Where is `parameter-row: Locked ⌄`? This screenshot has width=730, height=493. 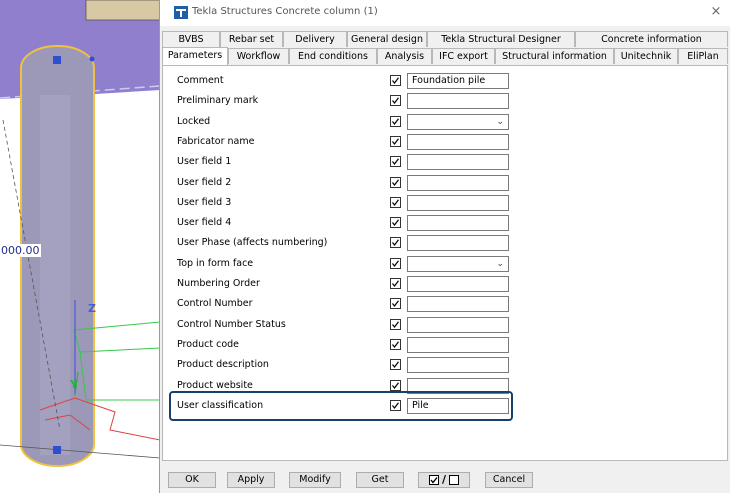 parameter-row: Locked ⌄ is located at coordinates (443, 122).